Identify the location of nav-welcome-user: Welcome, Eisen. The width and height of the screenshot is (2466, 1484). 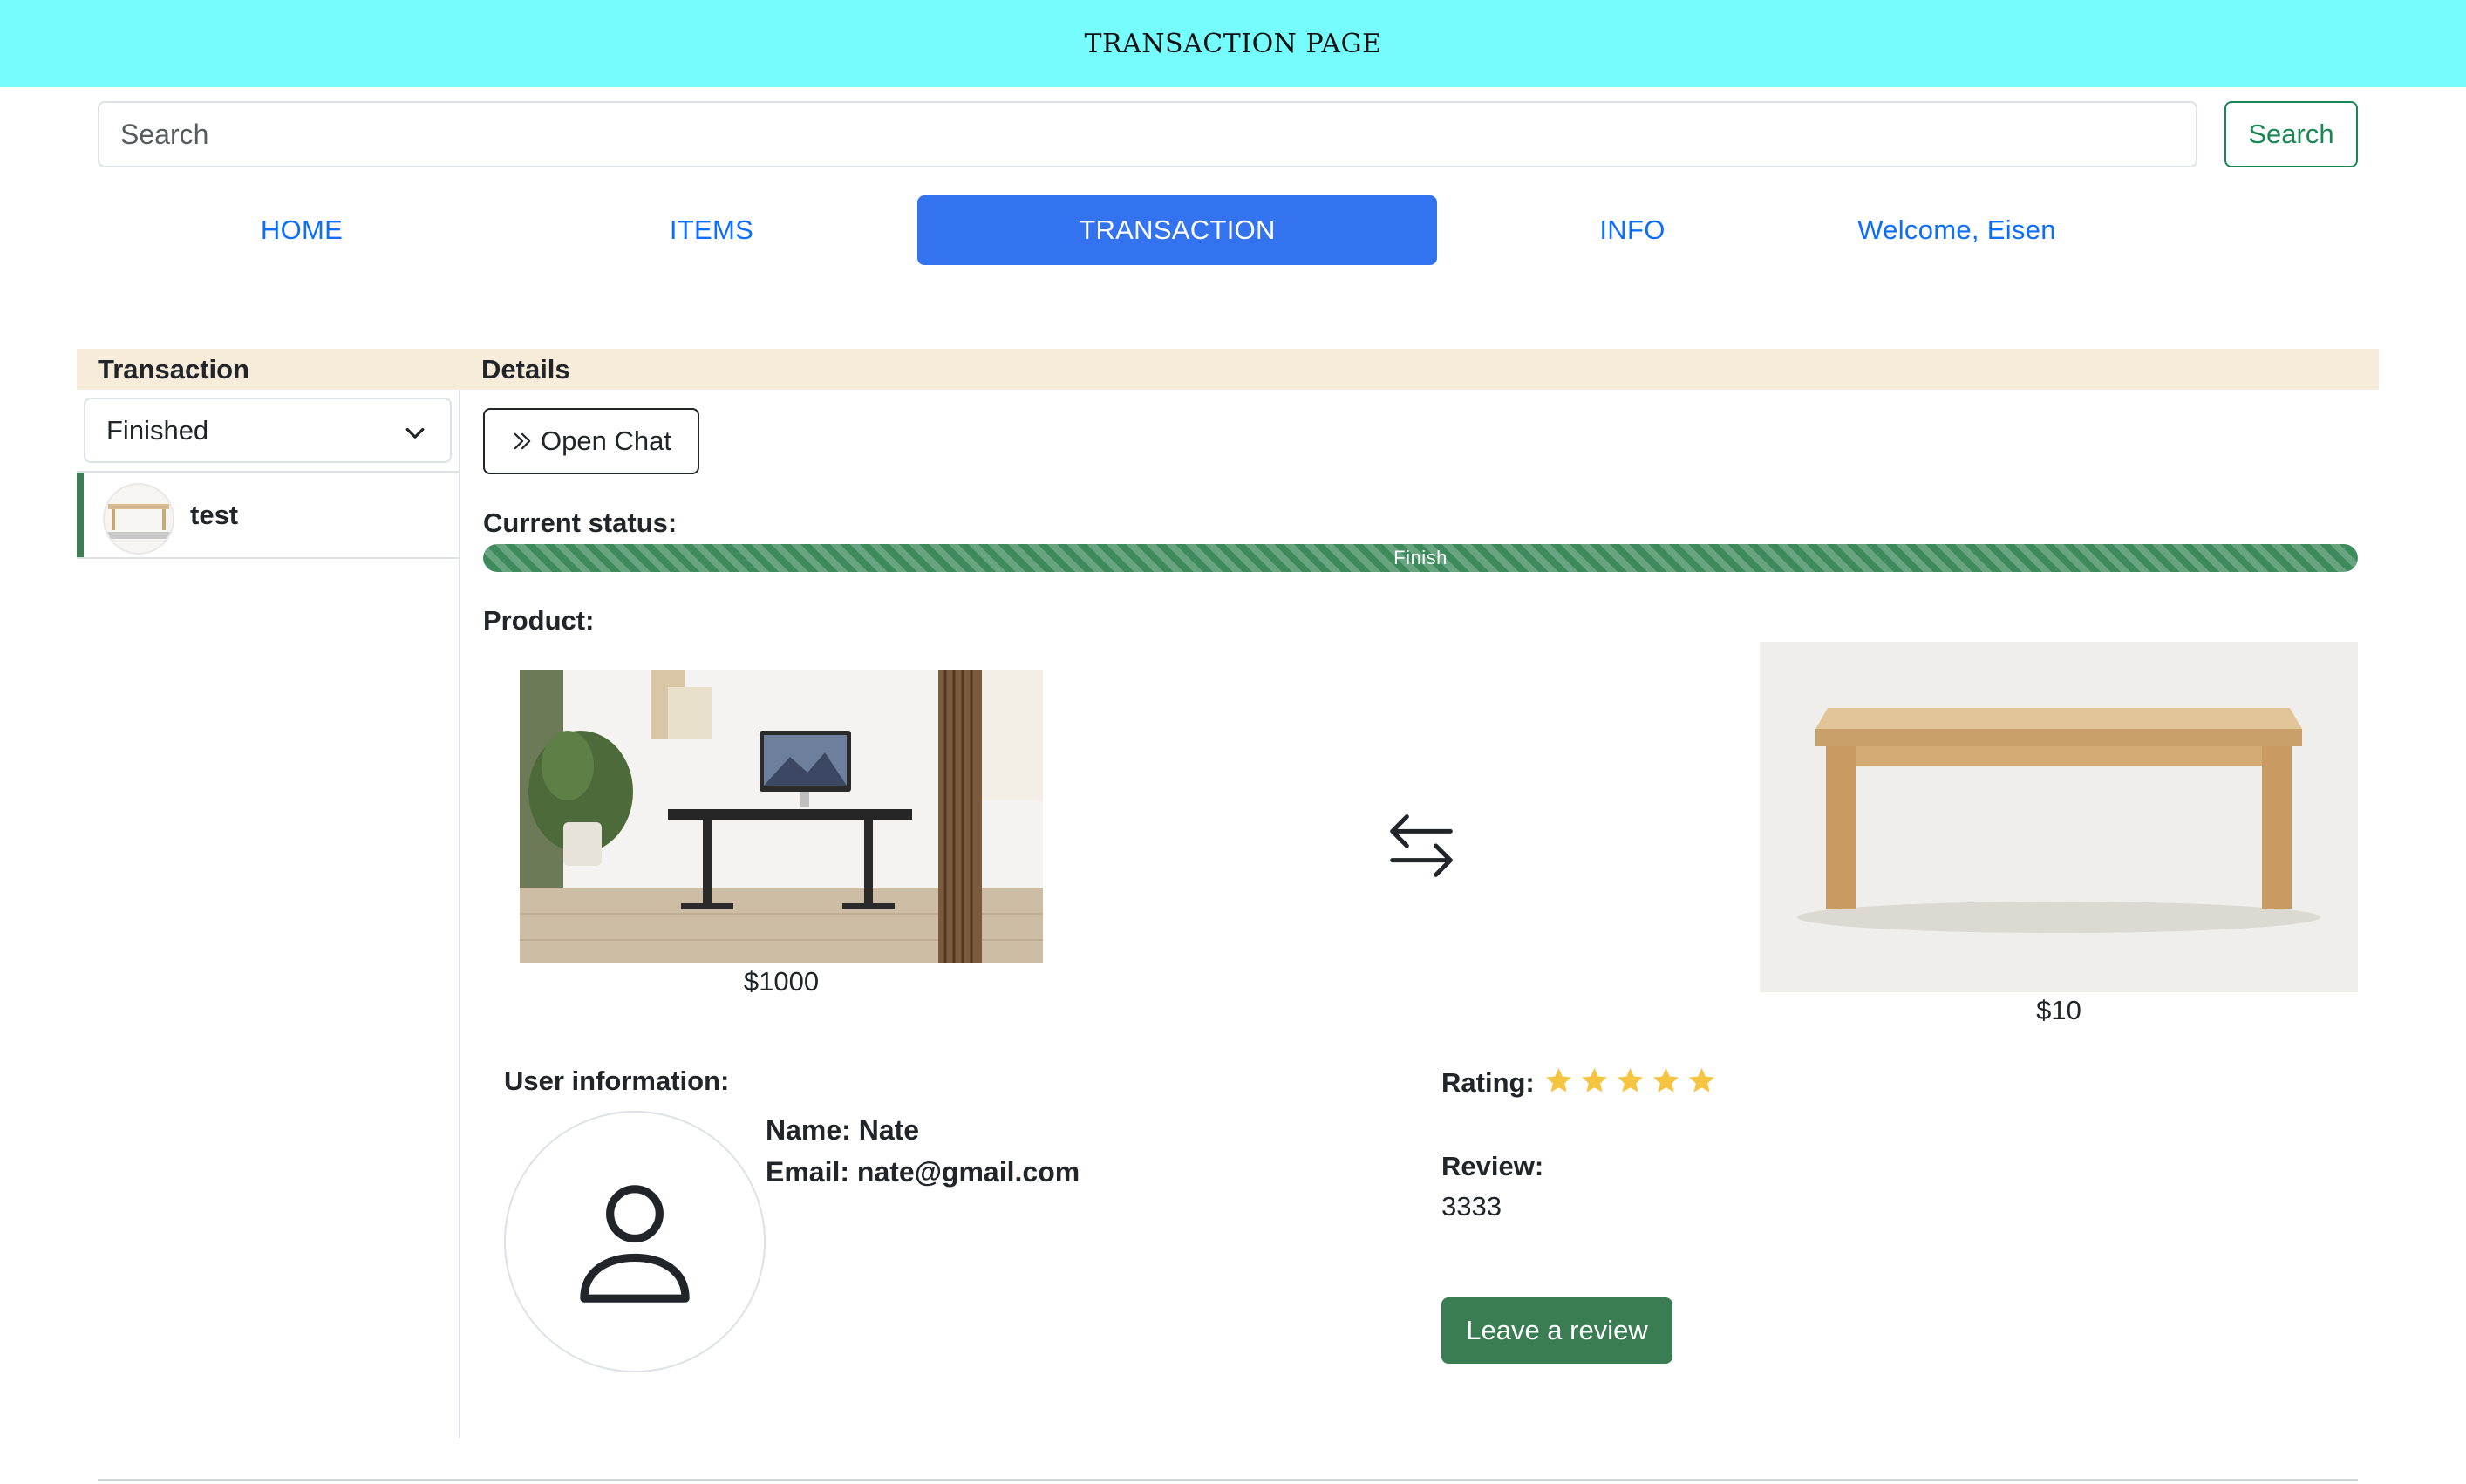
(1957, 230).